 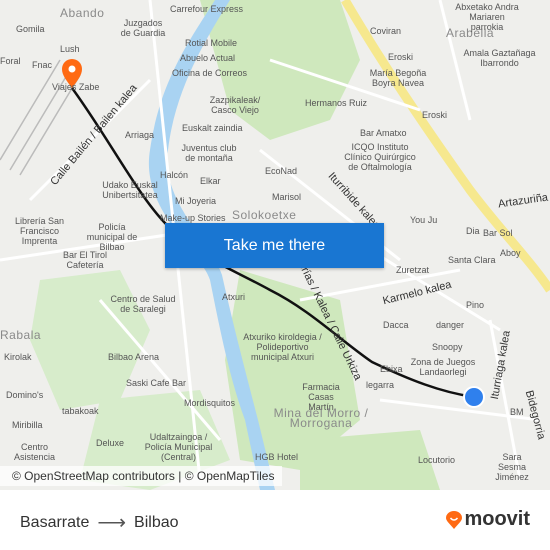 I want to click on map-label: Gomila, so click(x=30, y=29).